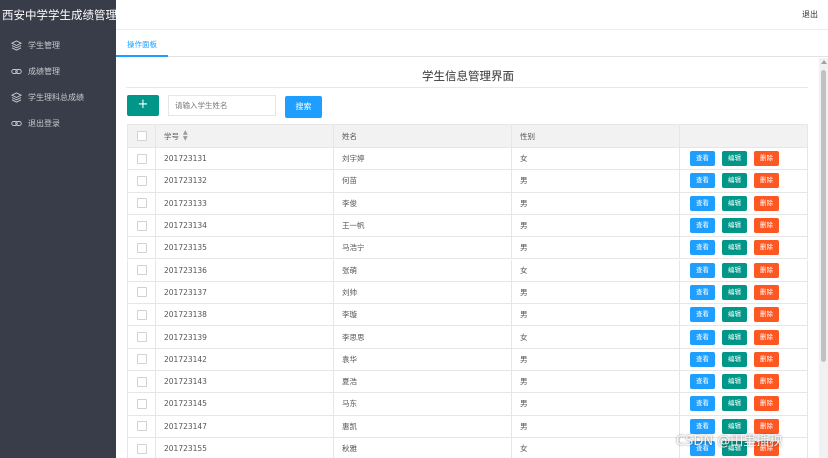 The image size is (828, 458). Describe the element at coordinates (823, 216) in the screenshot. I see `scroll-thumb` at that location.